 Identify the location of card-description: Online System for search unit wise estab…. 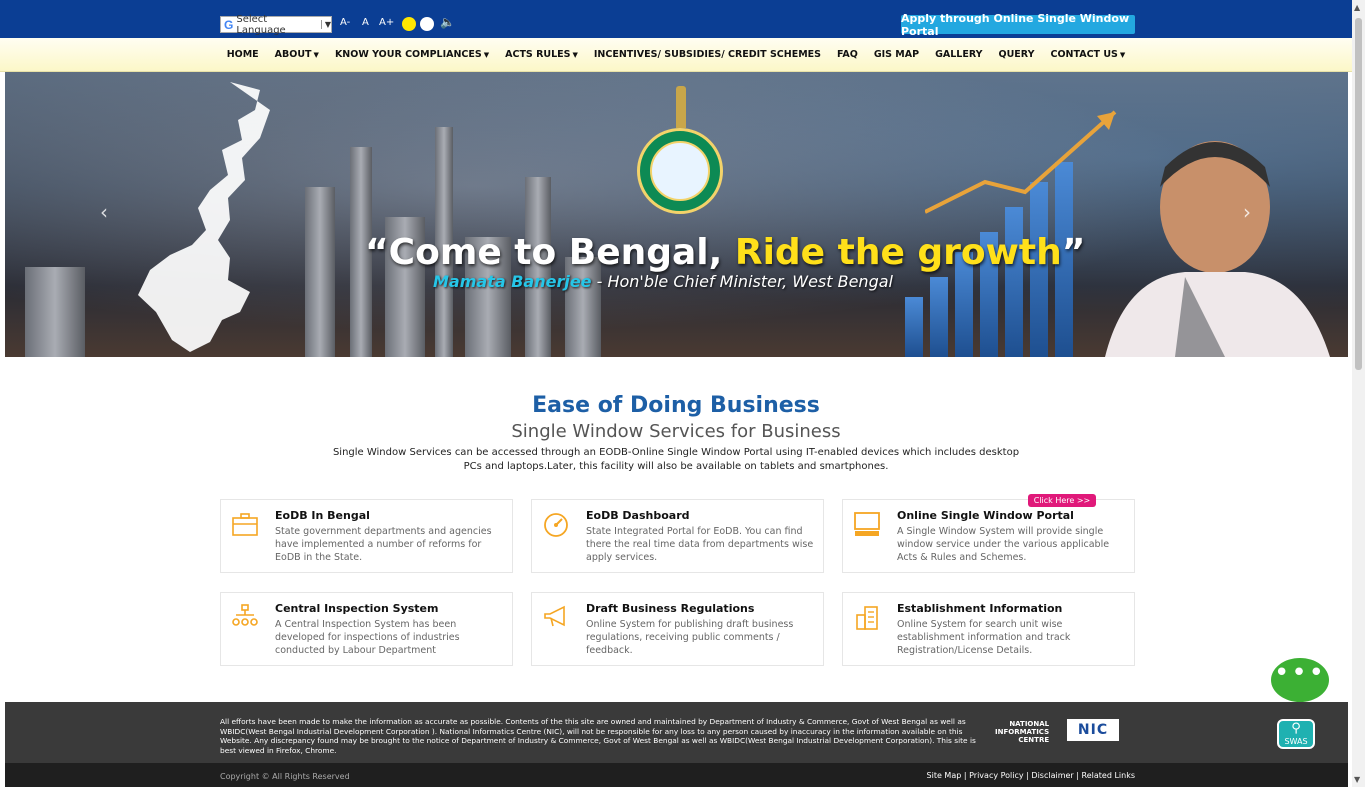
(984, 637).